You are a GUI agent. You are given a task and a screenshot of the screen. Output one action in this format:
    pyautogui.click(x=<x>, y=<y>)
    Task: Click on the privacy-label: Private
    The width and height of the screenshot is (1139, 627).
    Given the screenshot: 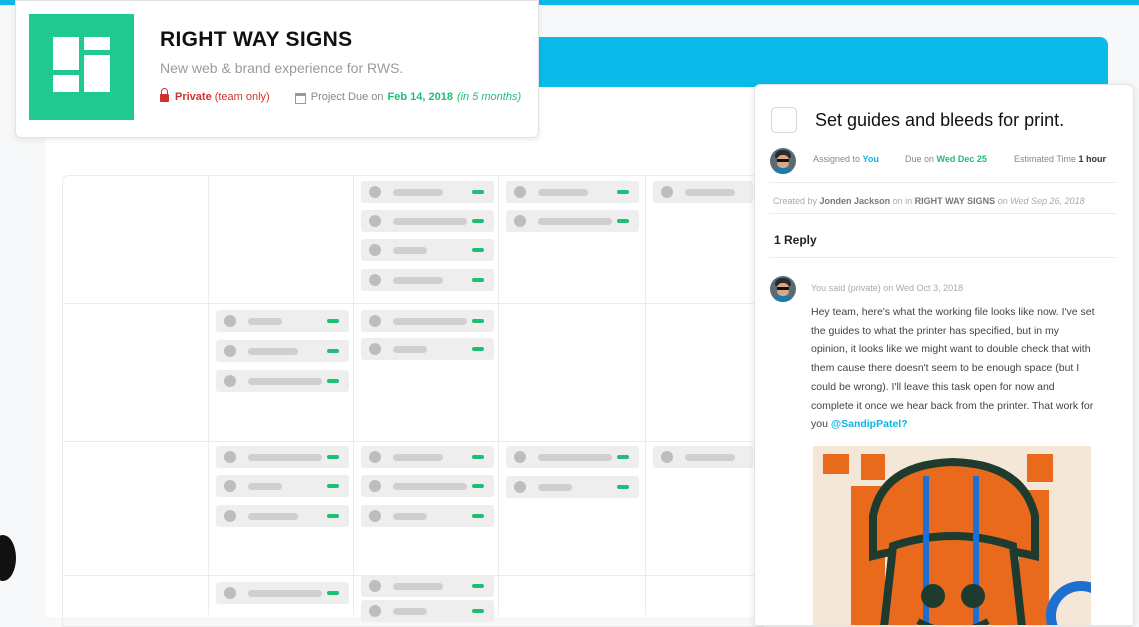 What is the action you would take?
    pyautogui.click(x=193, y=97)
    